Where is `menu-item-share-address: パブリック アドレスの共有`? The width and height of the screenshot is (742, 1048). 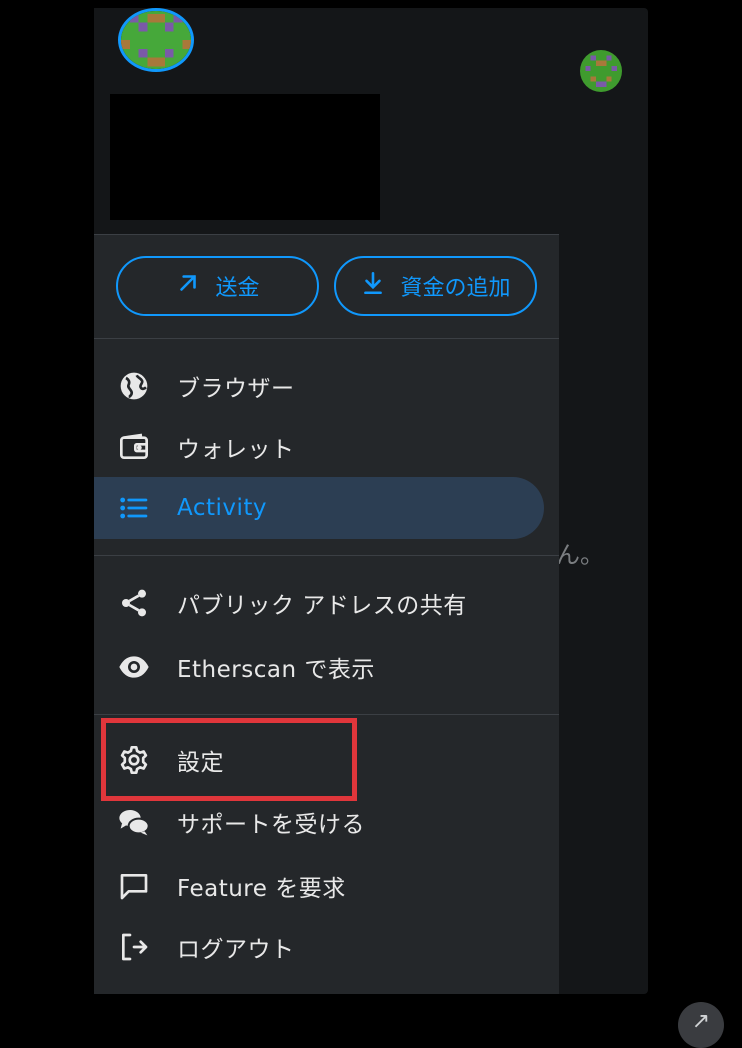
menu-item-share-address: パブリック アドレスの共有 is located at coordinates (319, 603).